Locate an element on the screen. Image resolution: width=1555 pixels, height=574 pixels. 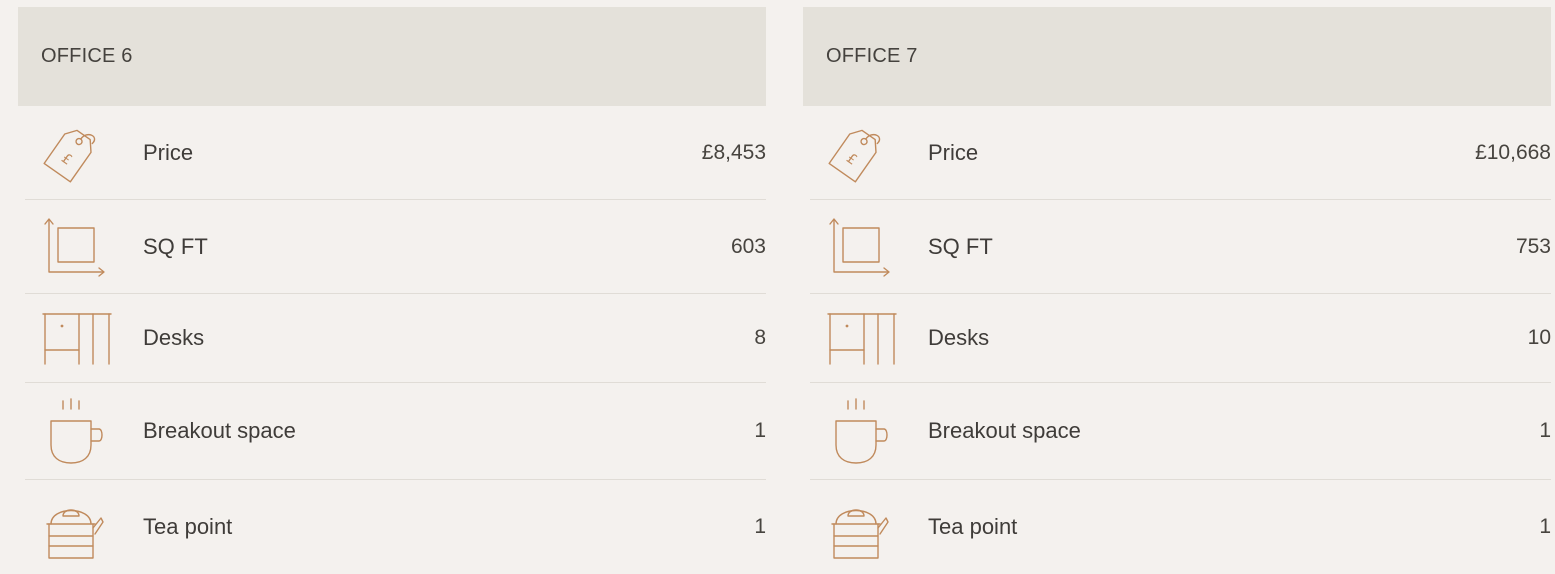
spec-value: £8,453 is located at coordinates (733, 152).